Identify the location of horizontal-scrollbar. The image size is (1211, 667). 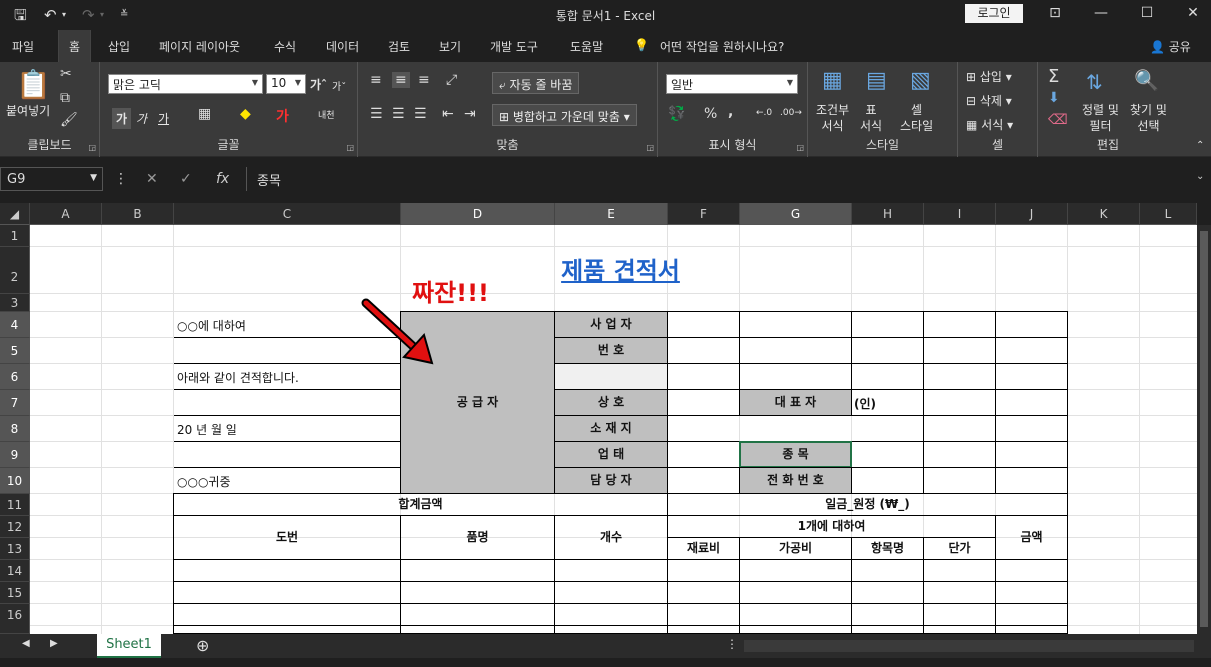
(969, 646).